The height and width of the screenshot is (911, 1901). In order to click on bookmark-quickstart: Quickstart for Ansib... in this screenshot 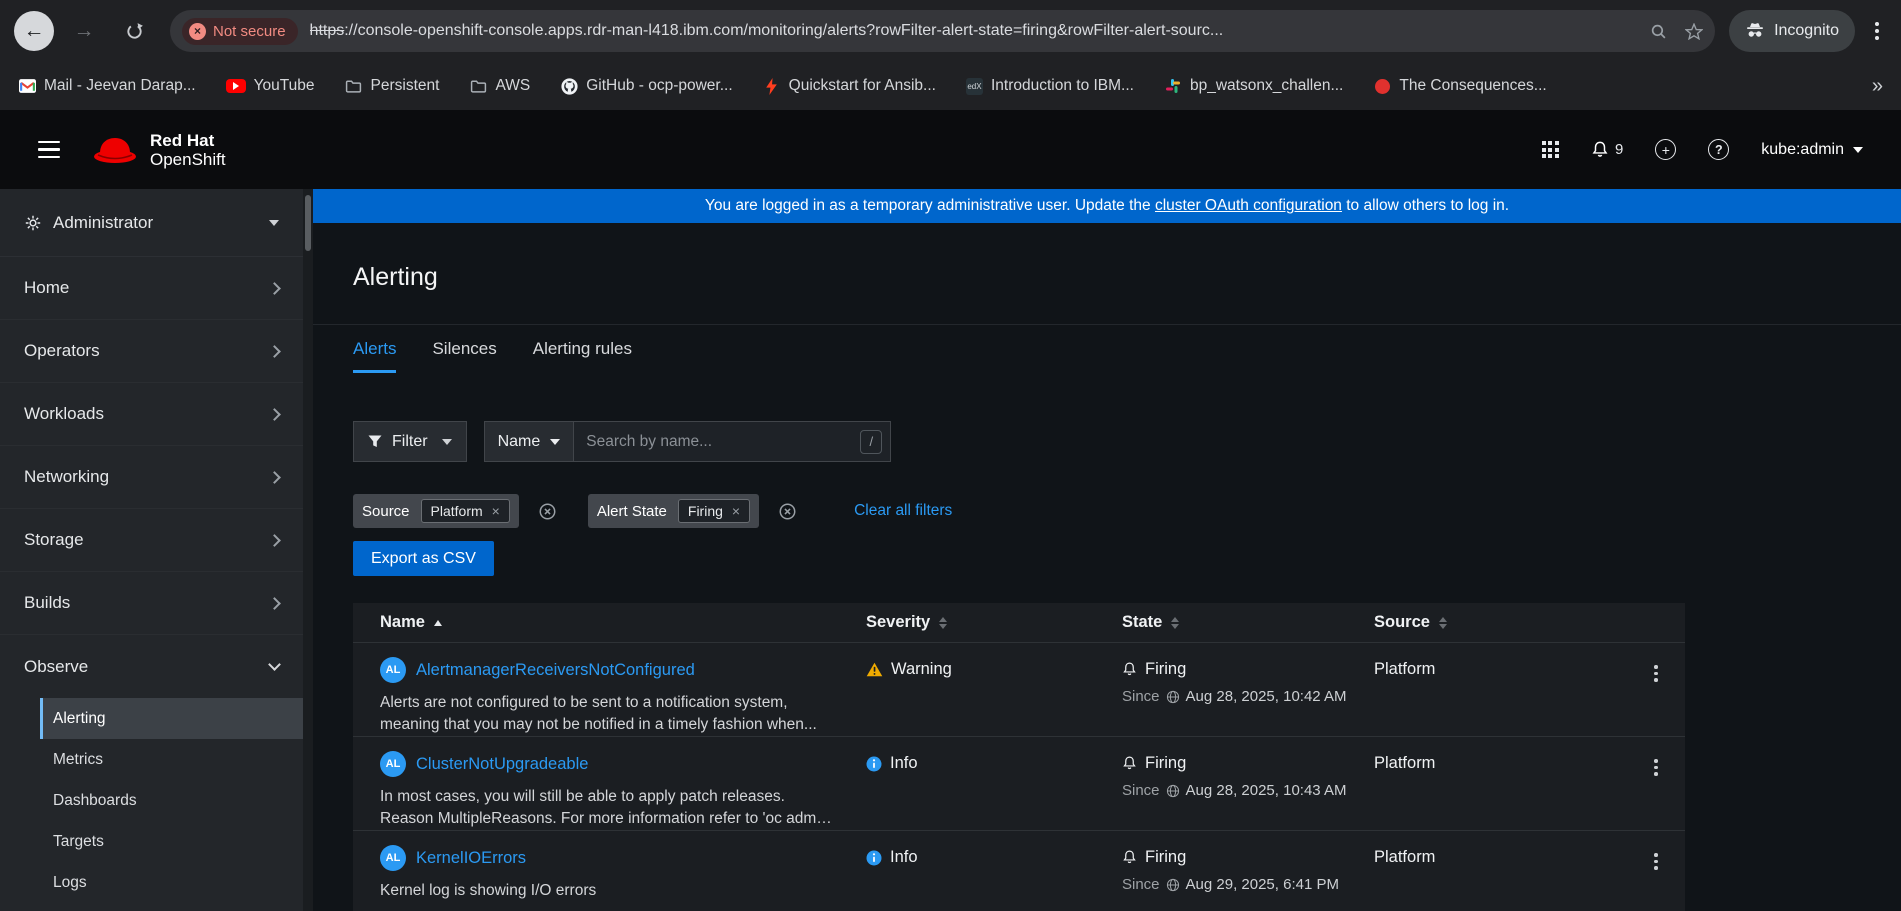, I will do `click(849, 86)`.